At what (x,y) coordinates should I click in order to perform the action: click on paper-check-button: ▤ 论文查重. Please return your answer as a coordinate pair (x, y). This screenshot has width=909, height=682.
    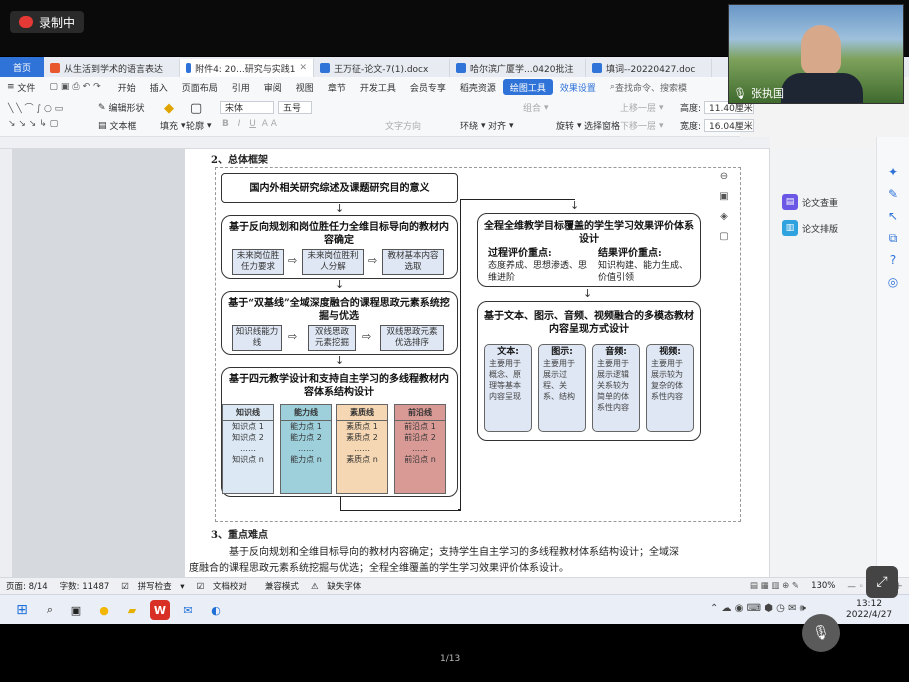
    Looking at the image, I should click on (813, 202).